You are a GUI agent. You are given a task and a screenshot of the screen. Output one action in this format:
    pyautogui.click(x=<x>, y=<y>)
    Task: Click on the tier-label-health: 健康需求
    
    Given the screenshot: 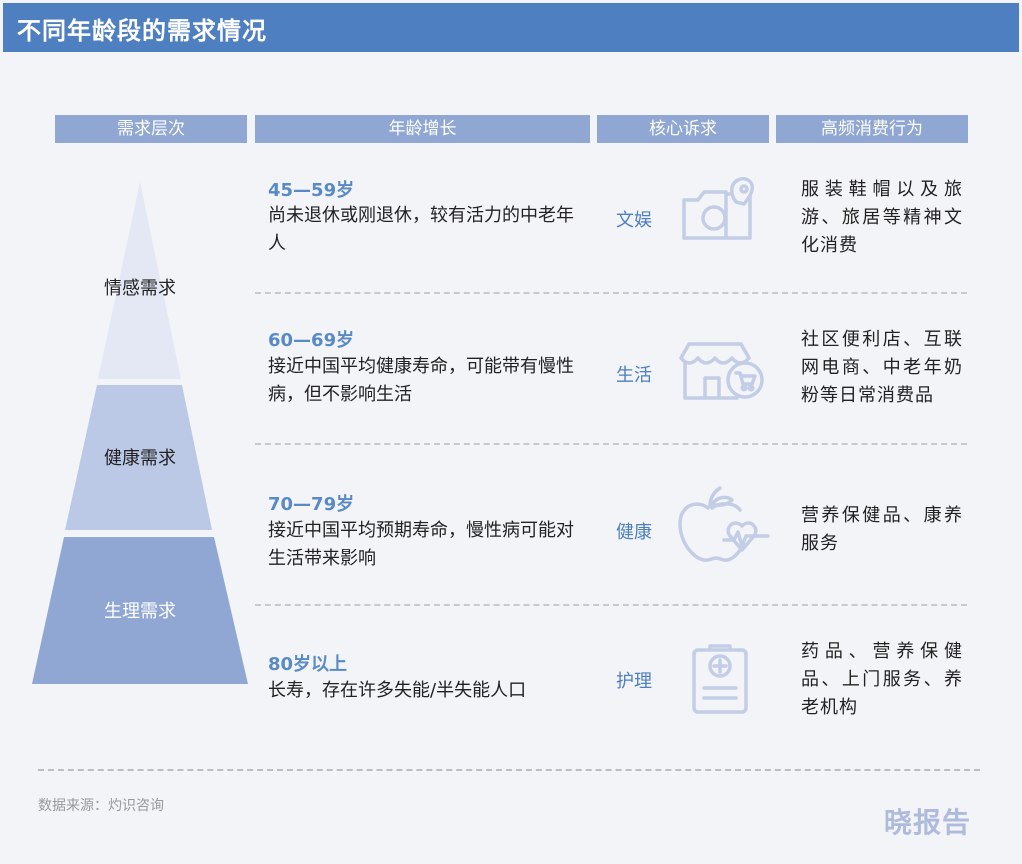 What is the action you would take?
    pyautogui.click(x=140, y=458)
    